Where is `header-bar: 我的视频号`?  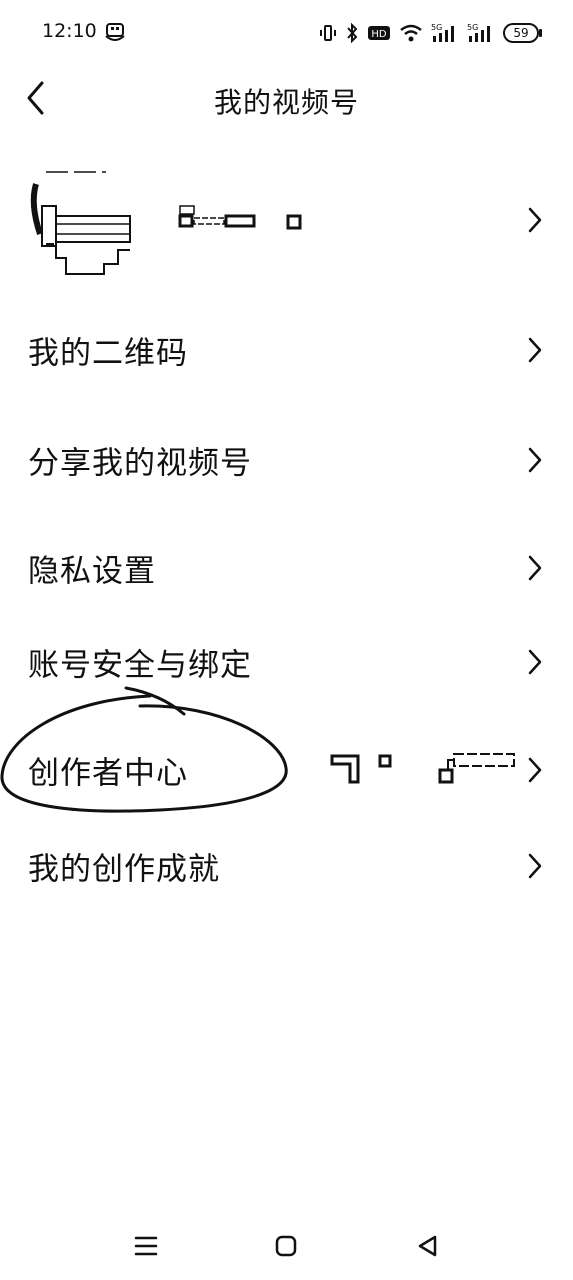
header-bar: 我的视频号 is located at coordinates (286, 98).